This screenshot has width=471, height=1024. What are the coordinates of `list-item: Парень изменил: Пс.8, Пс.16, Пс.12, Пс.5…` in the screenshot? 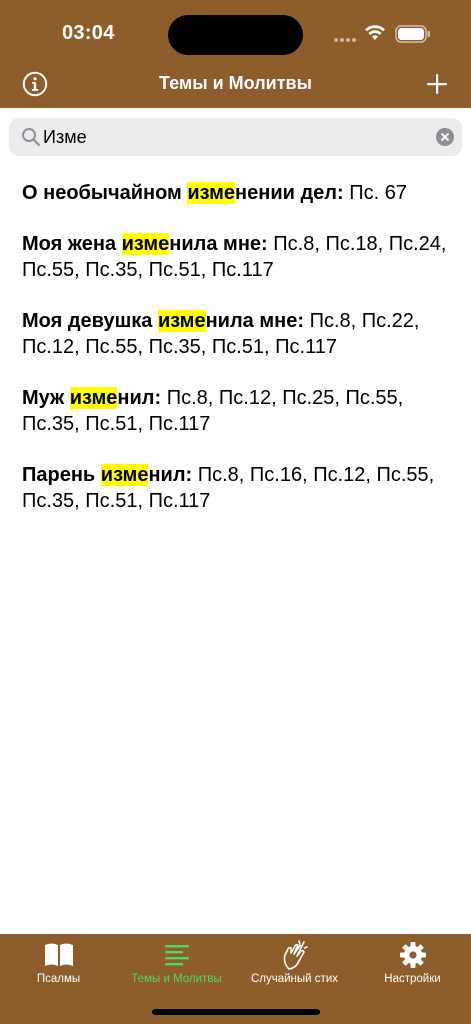 It's located at (237, 488).